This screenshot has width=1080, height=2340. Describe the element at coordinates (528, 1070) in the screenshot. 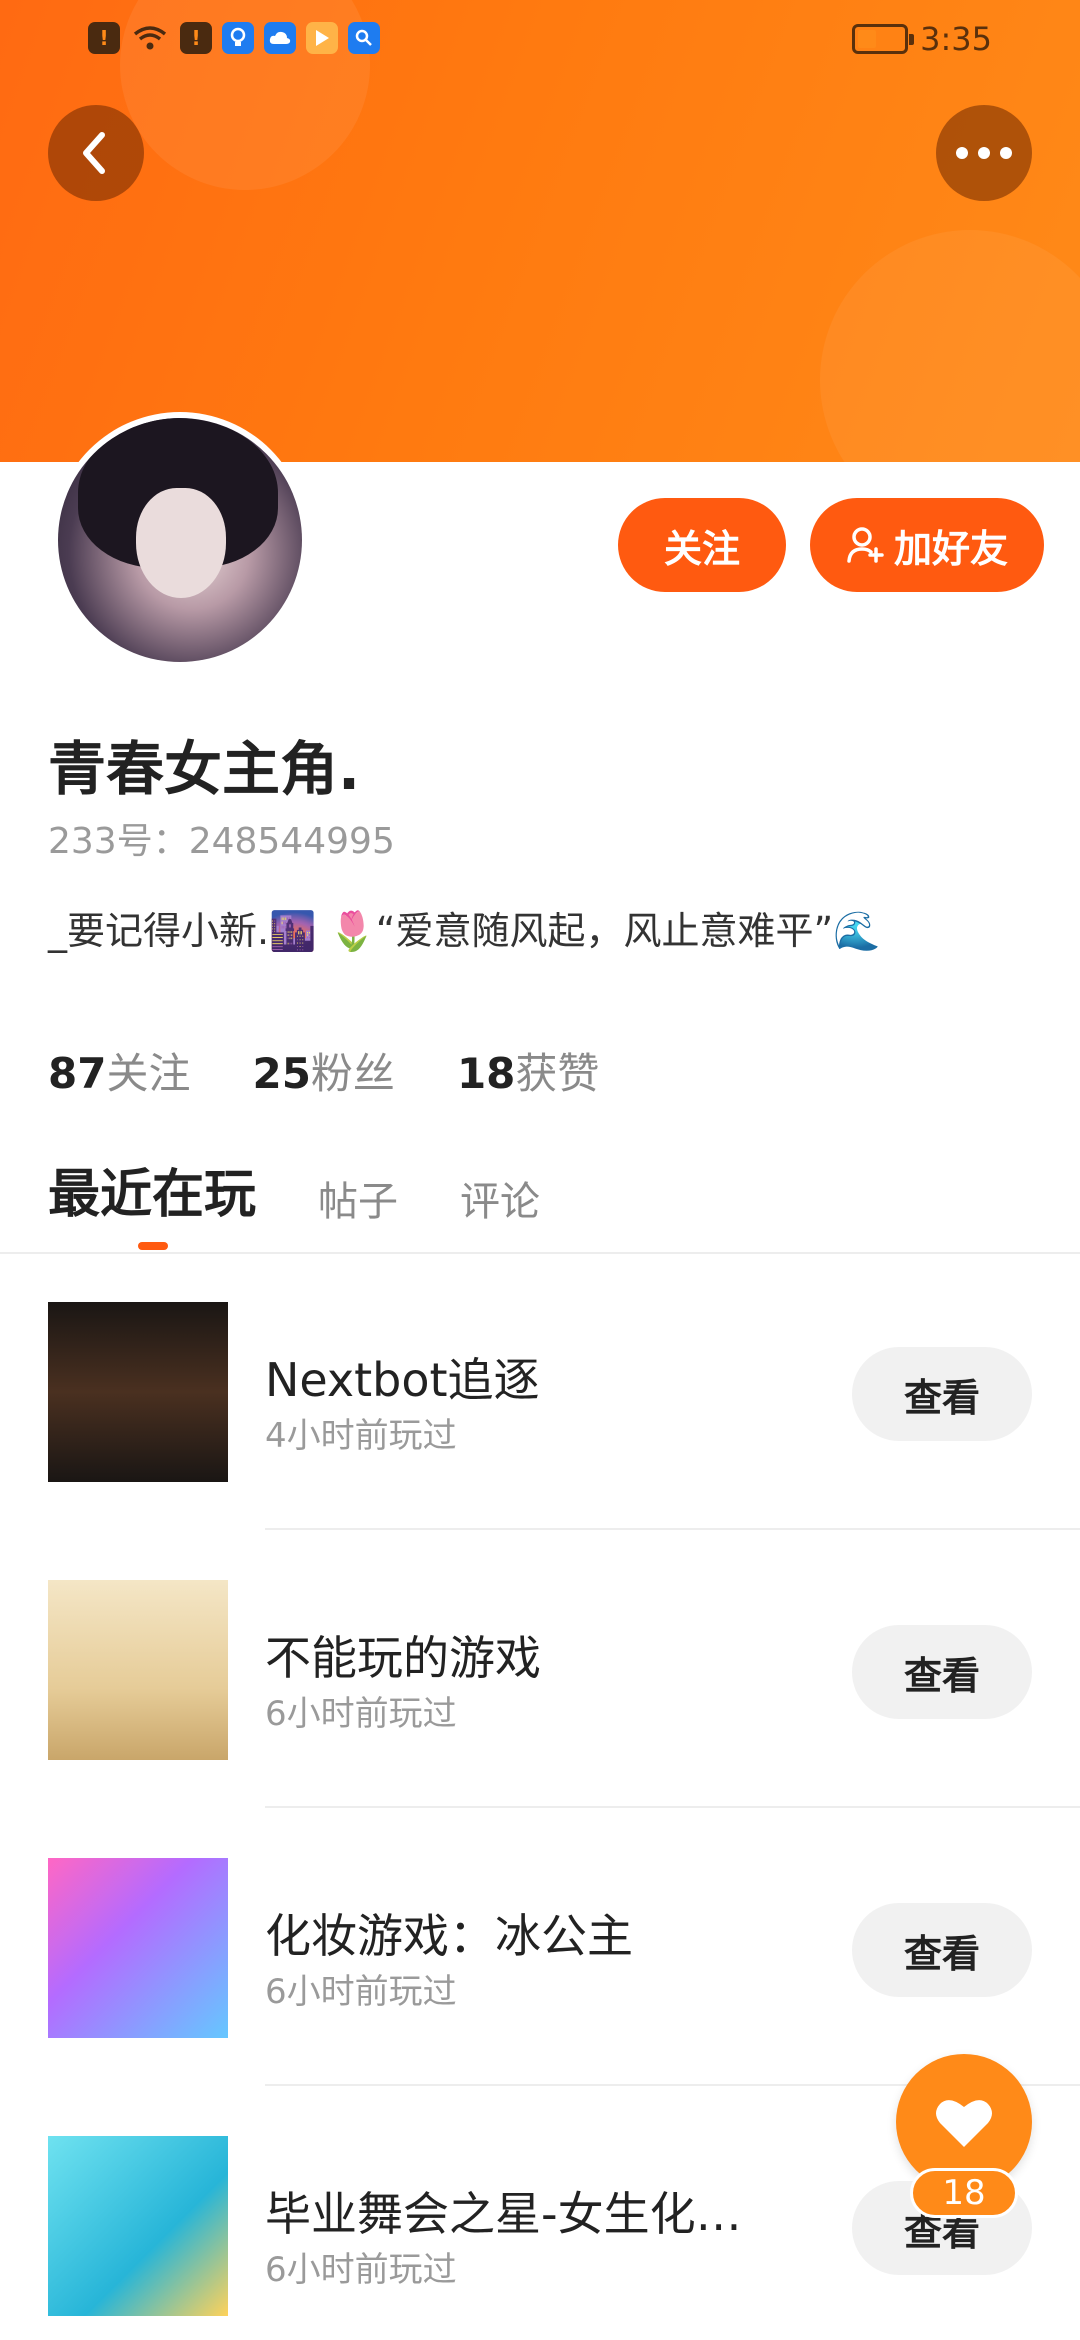

I see `stat-likes: 18获赞` at that location.